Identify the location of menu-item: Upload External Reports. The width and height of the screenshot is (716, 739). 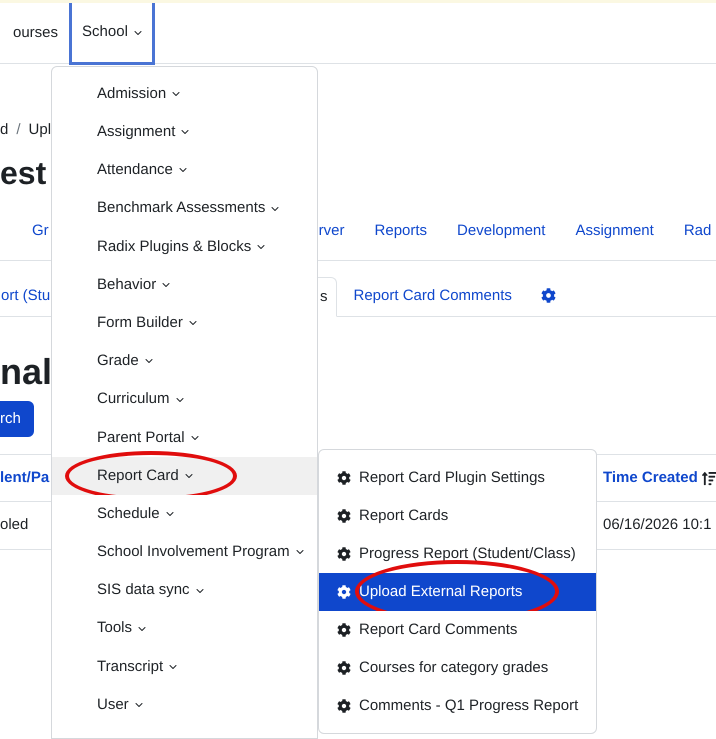
(457, 592).